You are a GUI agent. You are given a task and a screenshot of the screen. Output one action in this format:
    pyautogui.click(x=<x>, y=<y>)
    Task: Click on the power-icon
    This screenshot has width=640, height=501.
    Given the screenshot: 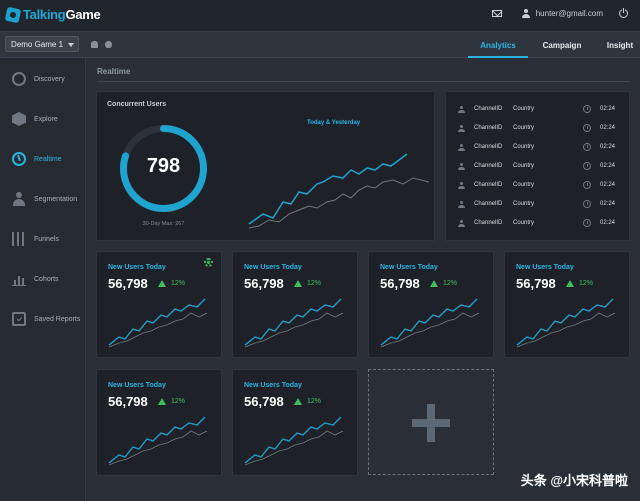 What is the action you would take?
    pyautogui.click(x=623, y=13)
    